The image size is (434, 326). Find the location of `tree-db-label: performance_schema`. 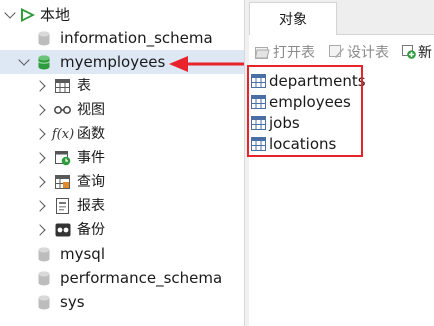

tree-db-label: performance_schema is located at coordinates (141, 278).